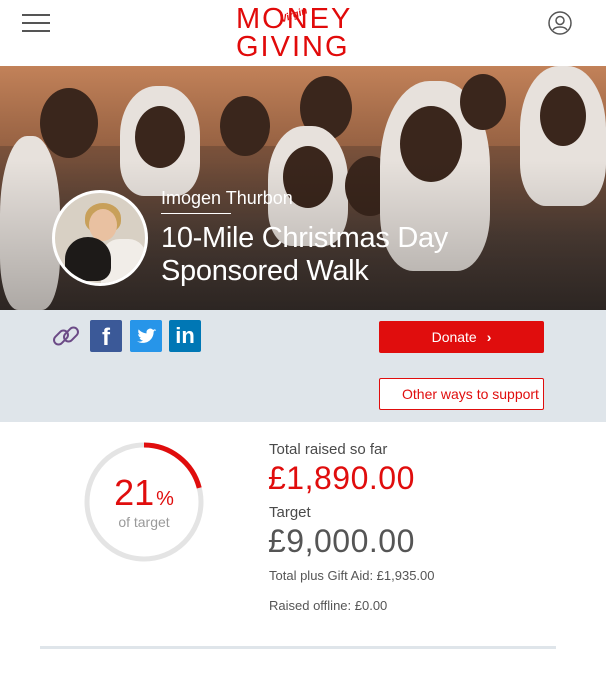 The image size is (606, 678). What do you see at coordinates (341, 478) in the screenshot?
I see `raised-value: £1,890.00` at bounding box center [341, 478].